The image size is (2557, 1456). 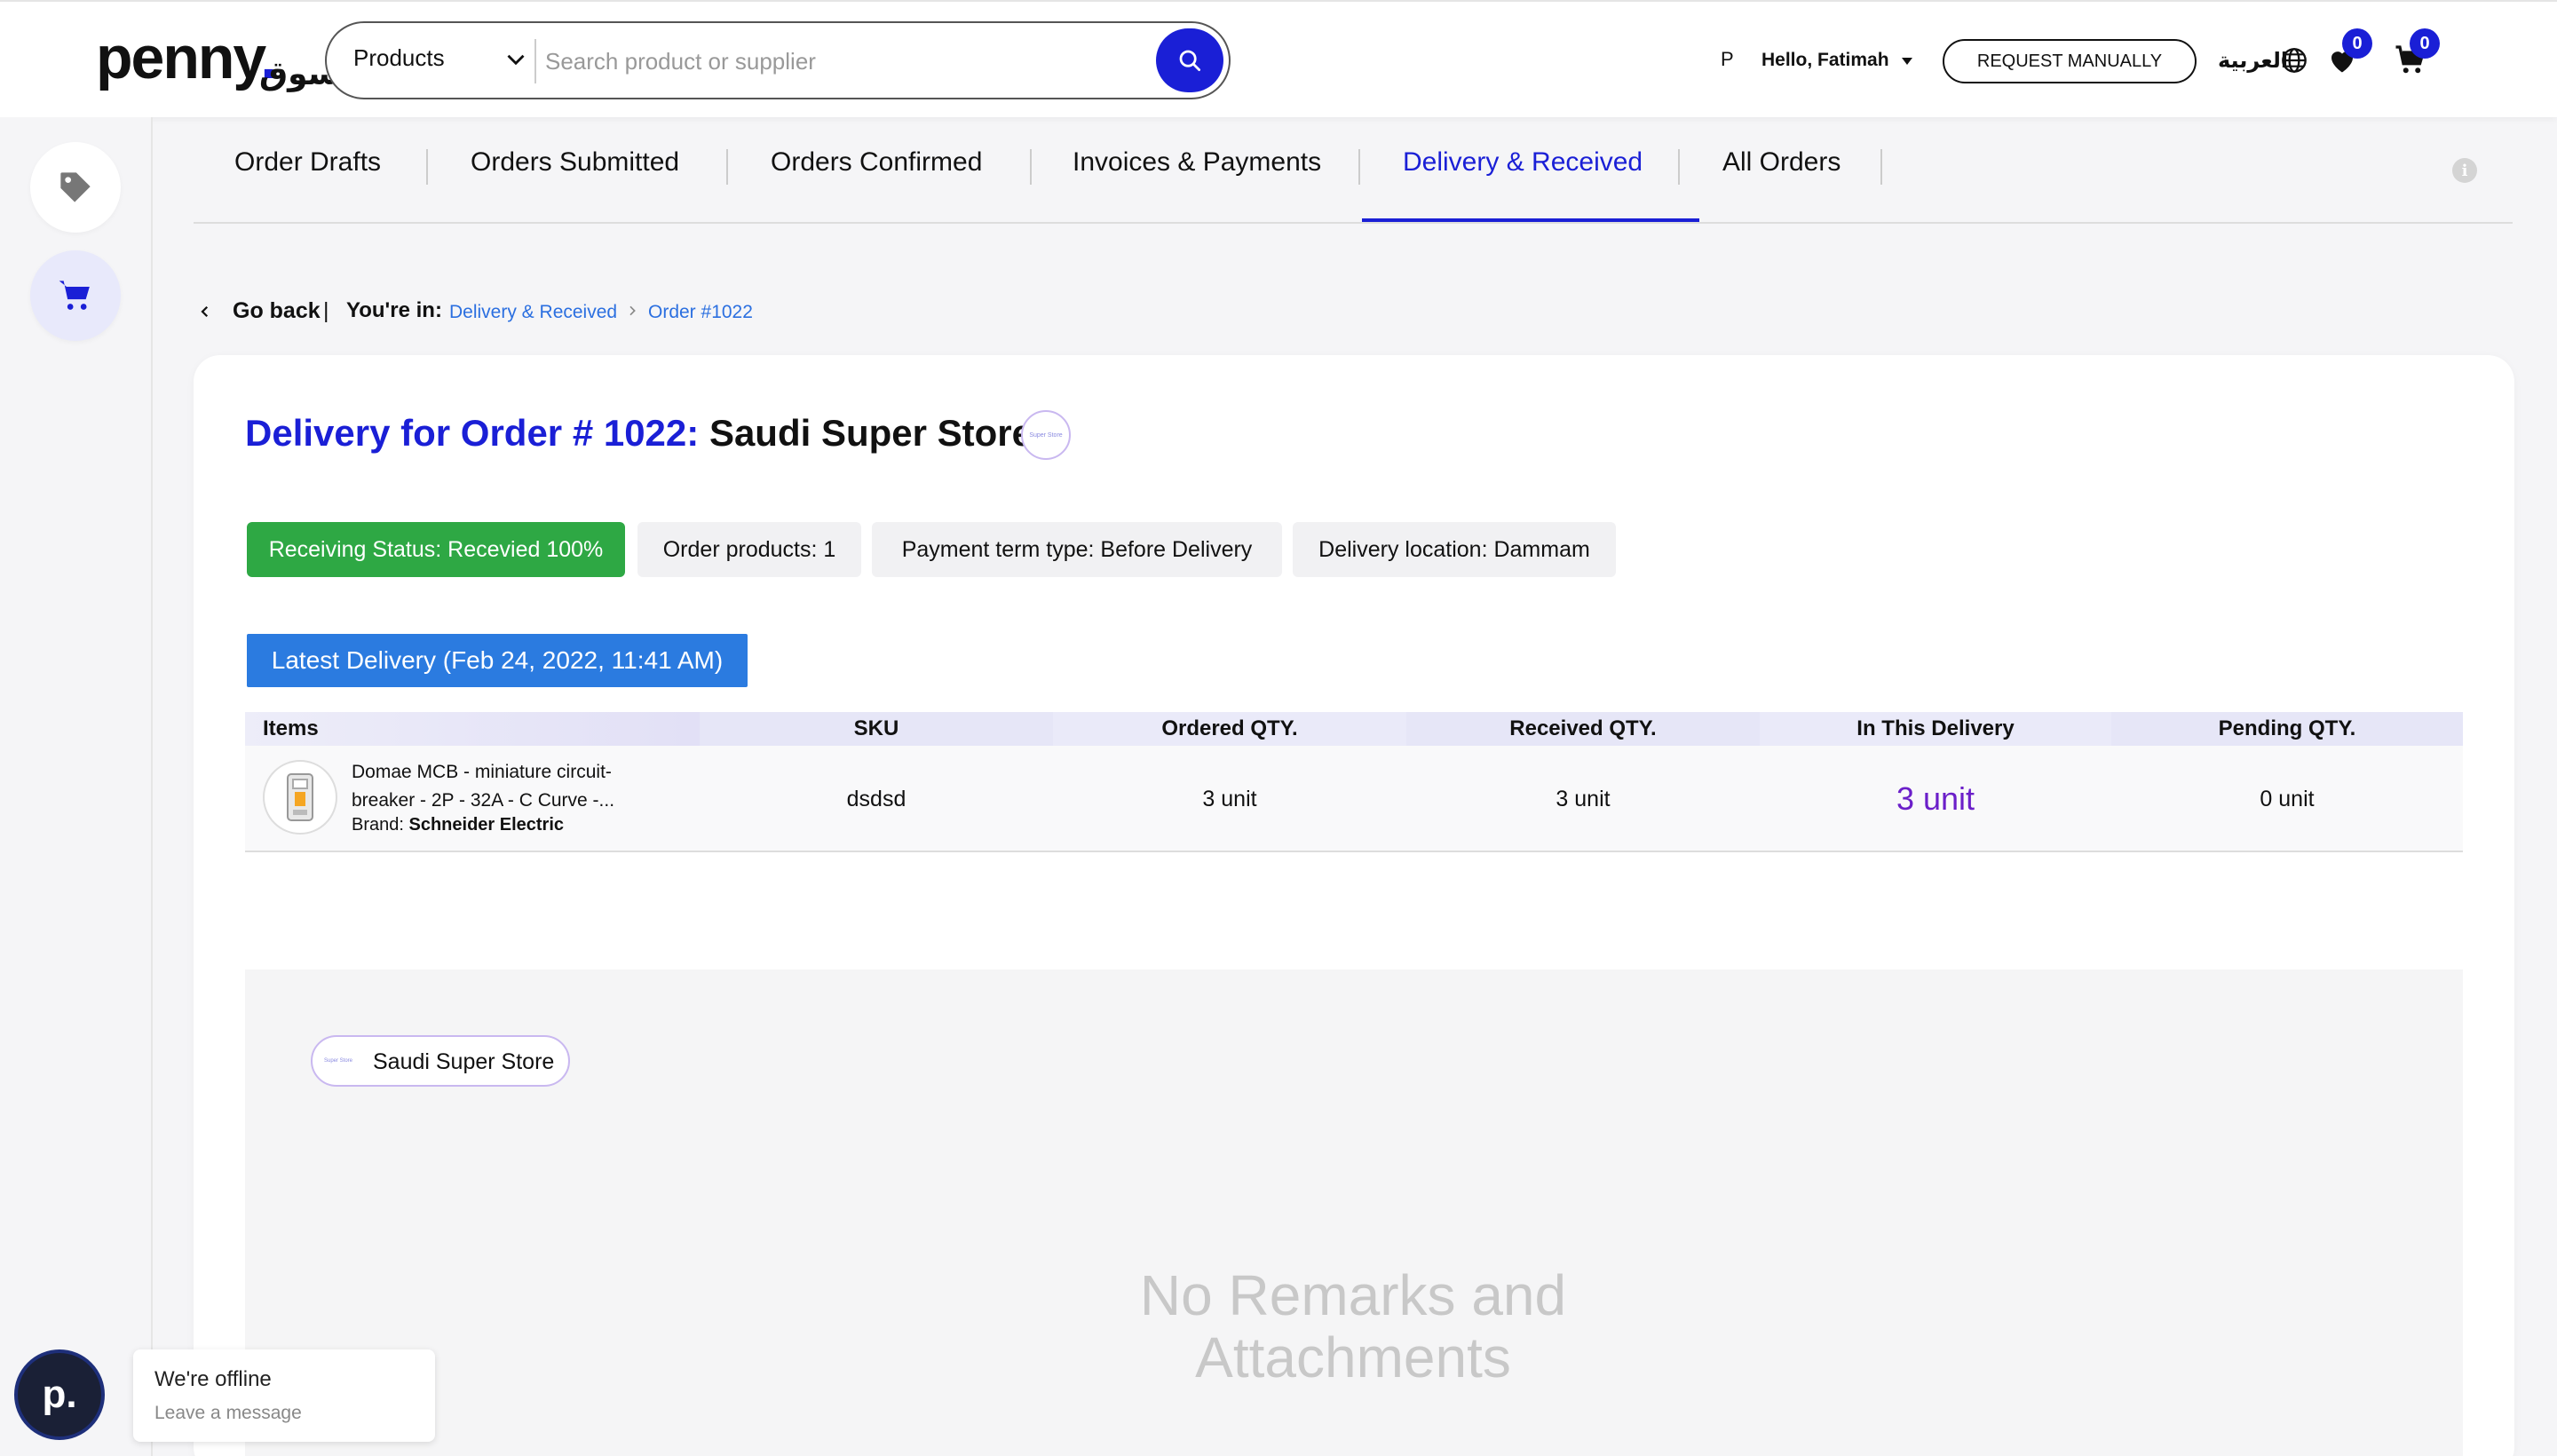 What do you see at coordinates (1454, 549) in the screenshot?
I see `delivery-location-badge: Delivery location: Dammam` at bounding box center [1454, 549].